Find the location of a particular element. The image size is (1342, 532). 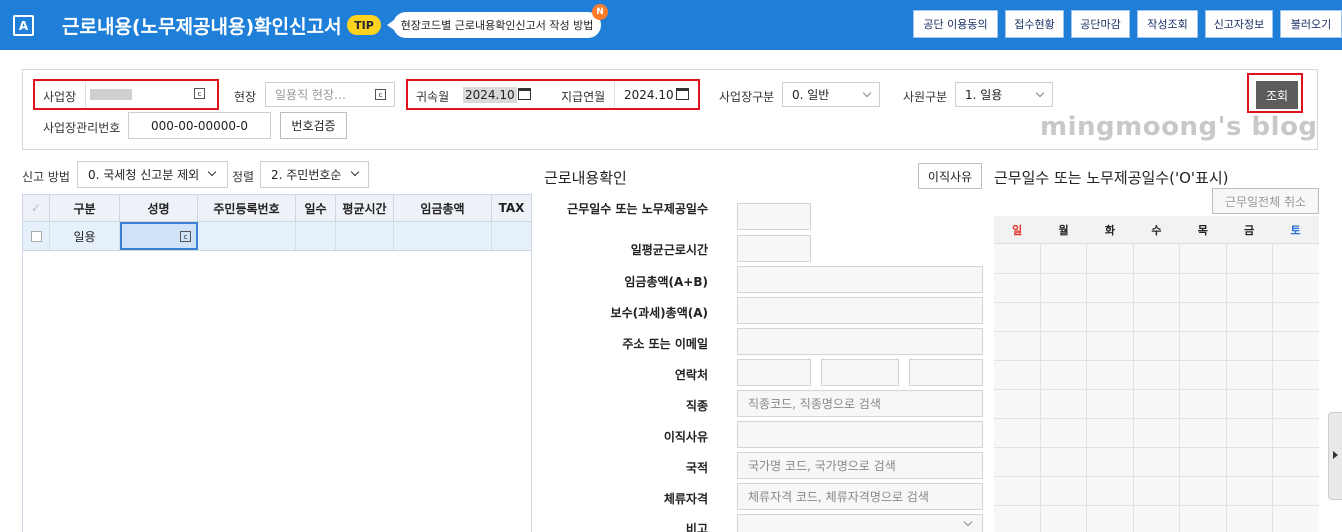

employee-grid-header: ✓ 구분 성명 주민등록번호 일수 평균시간 임금총액 TAX is located at coordinates (277, 208).